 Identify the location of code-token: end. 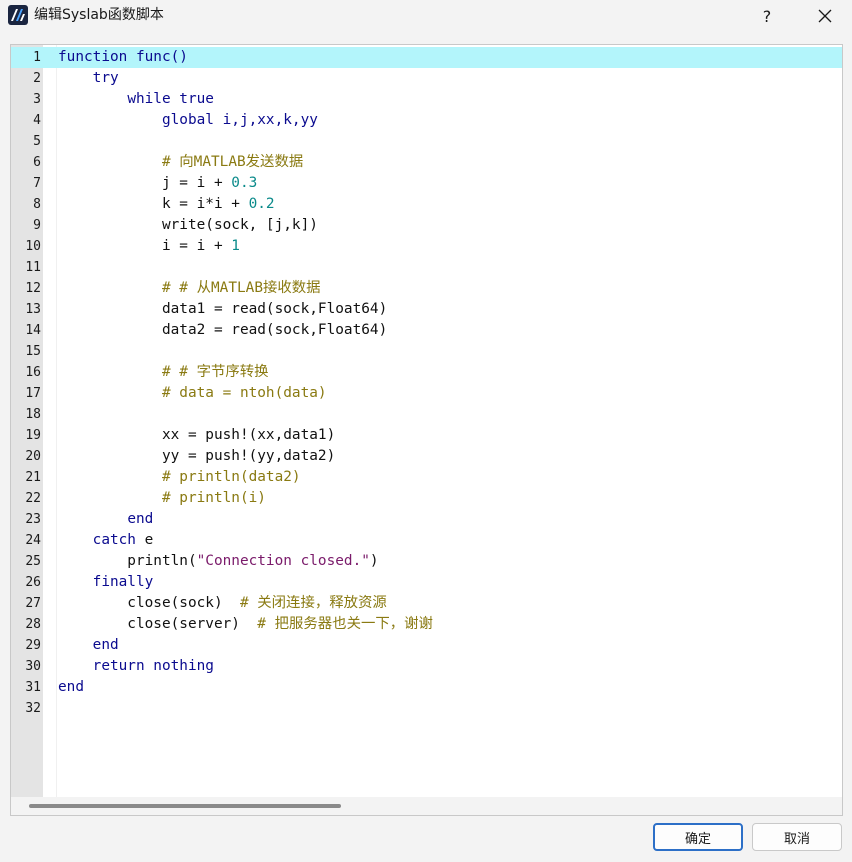
(105, 645).